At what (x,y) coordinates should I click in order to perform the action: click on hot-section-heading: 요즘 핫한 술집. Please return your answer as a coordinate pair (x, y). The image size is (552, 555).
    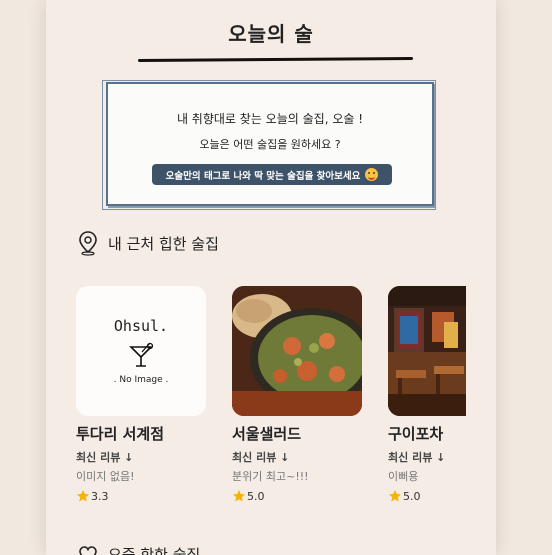
    Looking at the image, I should click on (139, 549).